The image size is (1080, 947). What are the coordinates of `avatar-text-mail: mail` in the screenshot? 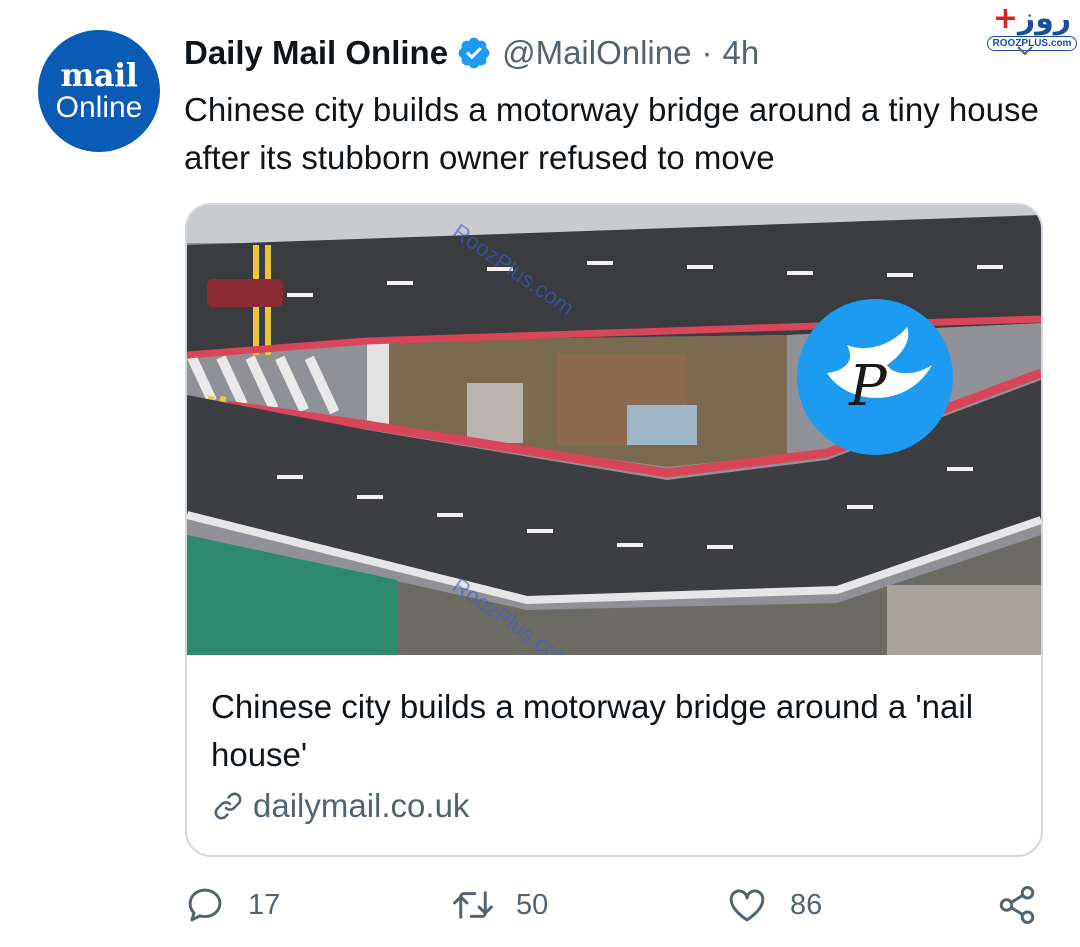 It's located at (99, 75).